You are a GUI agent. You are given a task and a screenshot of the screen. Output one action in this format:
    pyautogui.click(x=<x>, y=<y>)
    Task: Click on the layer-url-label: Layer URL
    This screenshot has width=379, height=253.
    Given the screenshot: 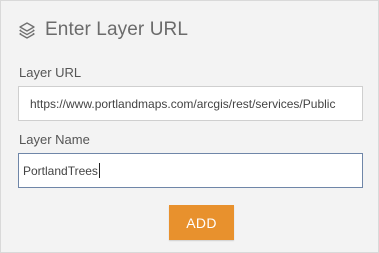 What is the action you would take?
    pyautogui.click(x=50, y=72)
    